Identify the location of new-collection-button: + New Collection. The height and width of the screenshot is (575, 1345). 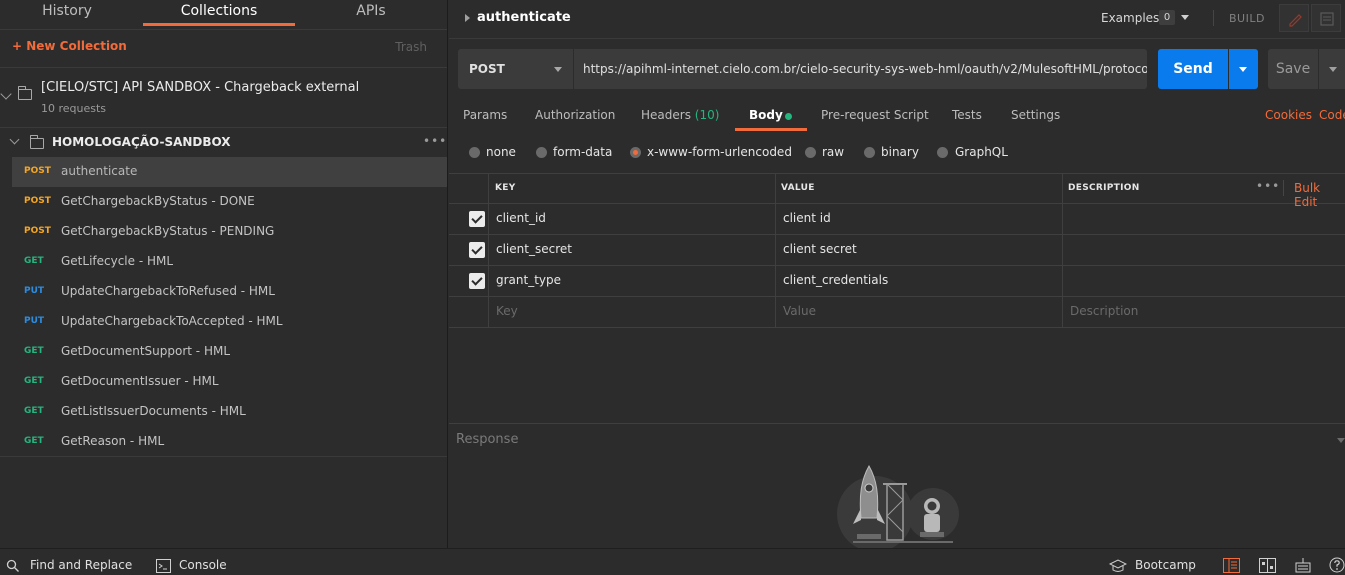
(69, 46).